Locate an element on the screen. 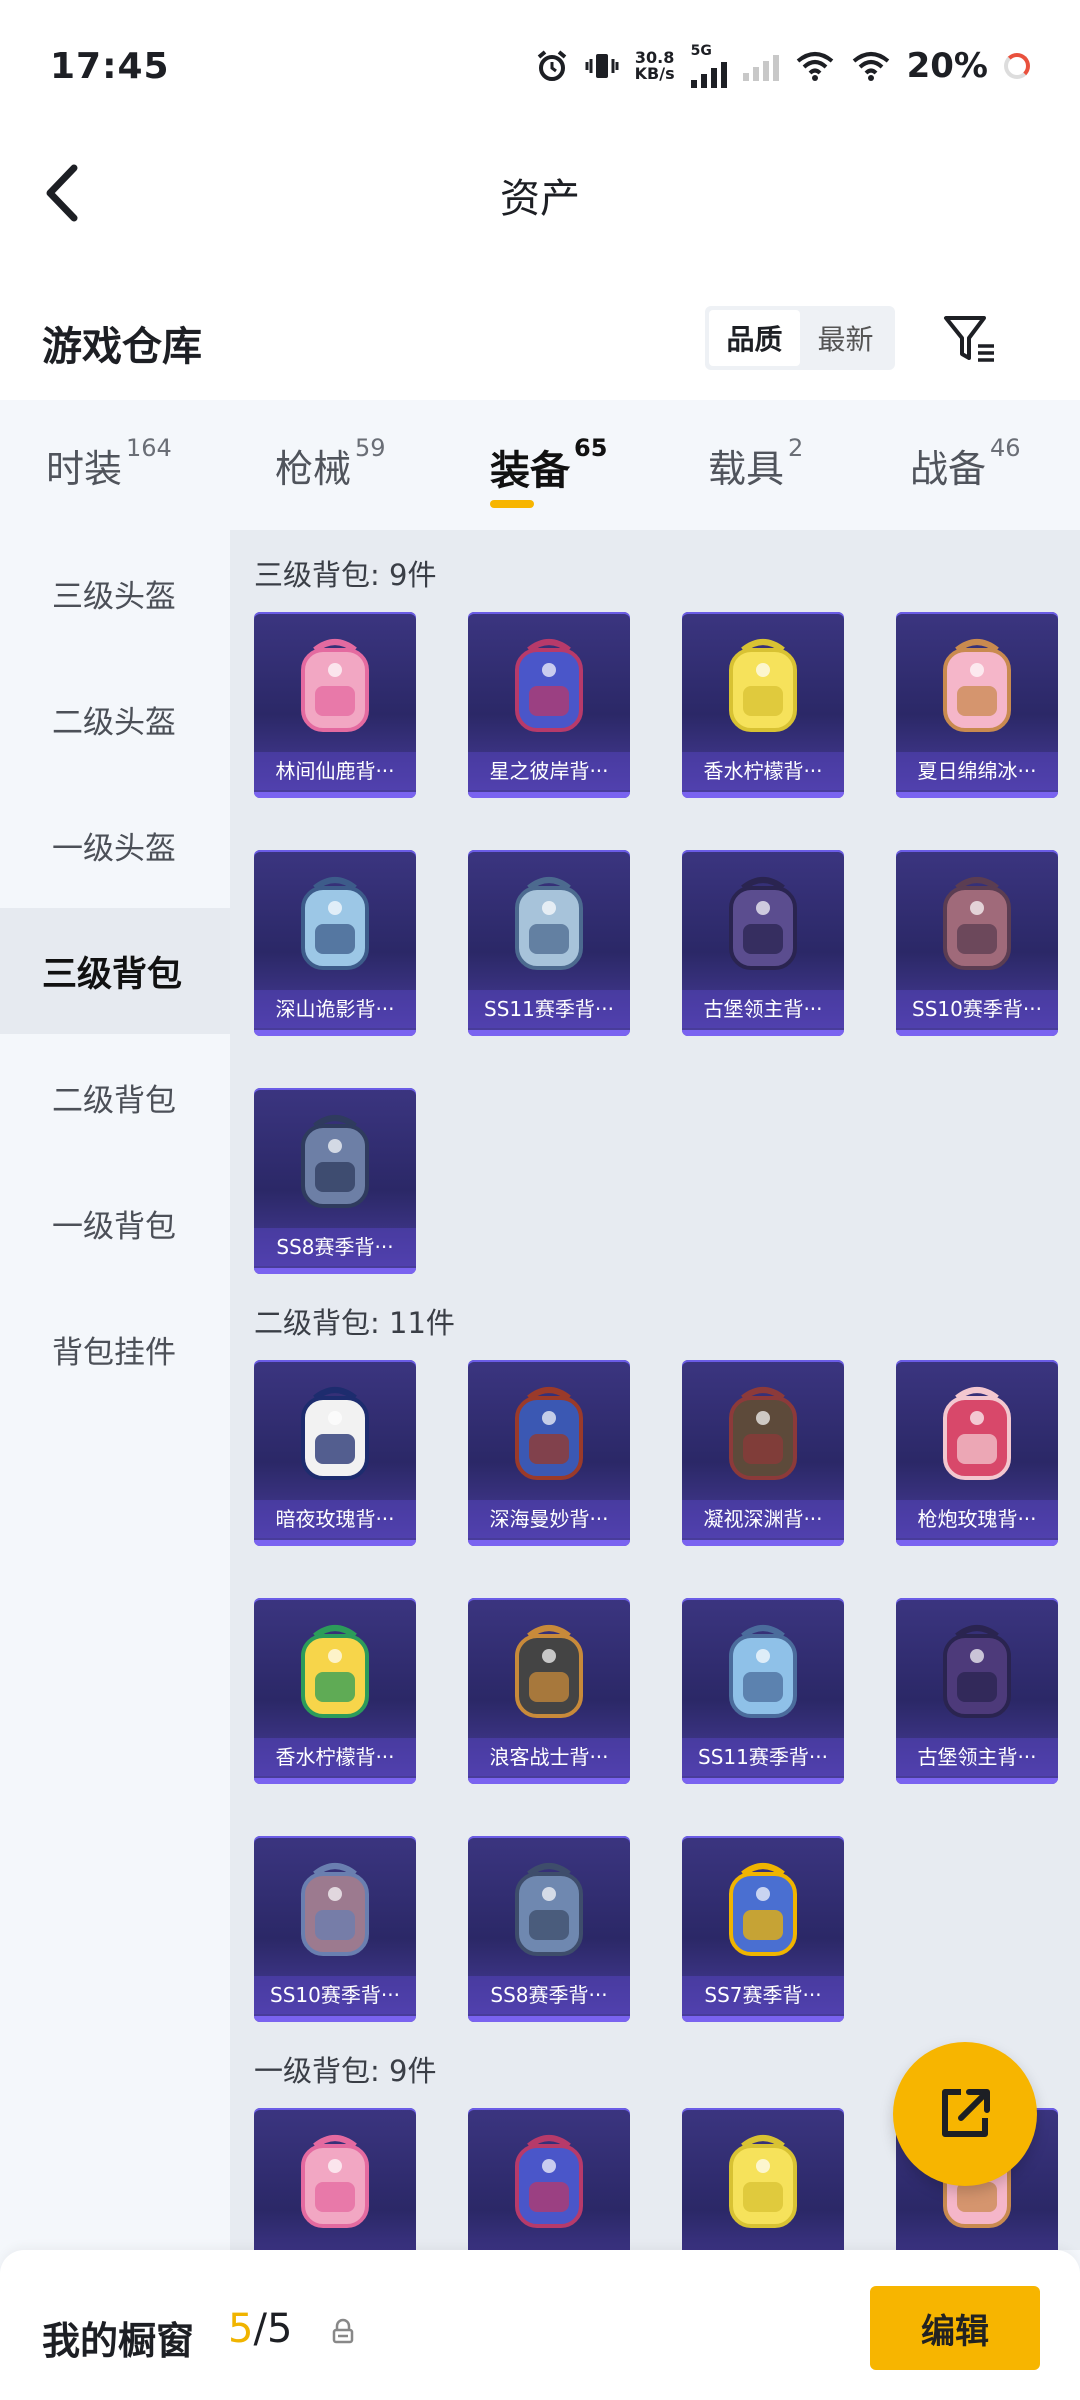 The height and width of the screenshot is (2400, 1080). alarm-icon is located at coordinates (551, 65).